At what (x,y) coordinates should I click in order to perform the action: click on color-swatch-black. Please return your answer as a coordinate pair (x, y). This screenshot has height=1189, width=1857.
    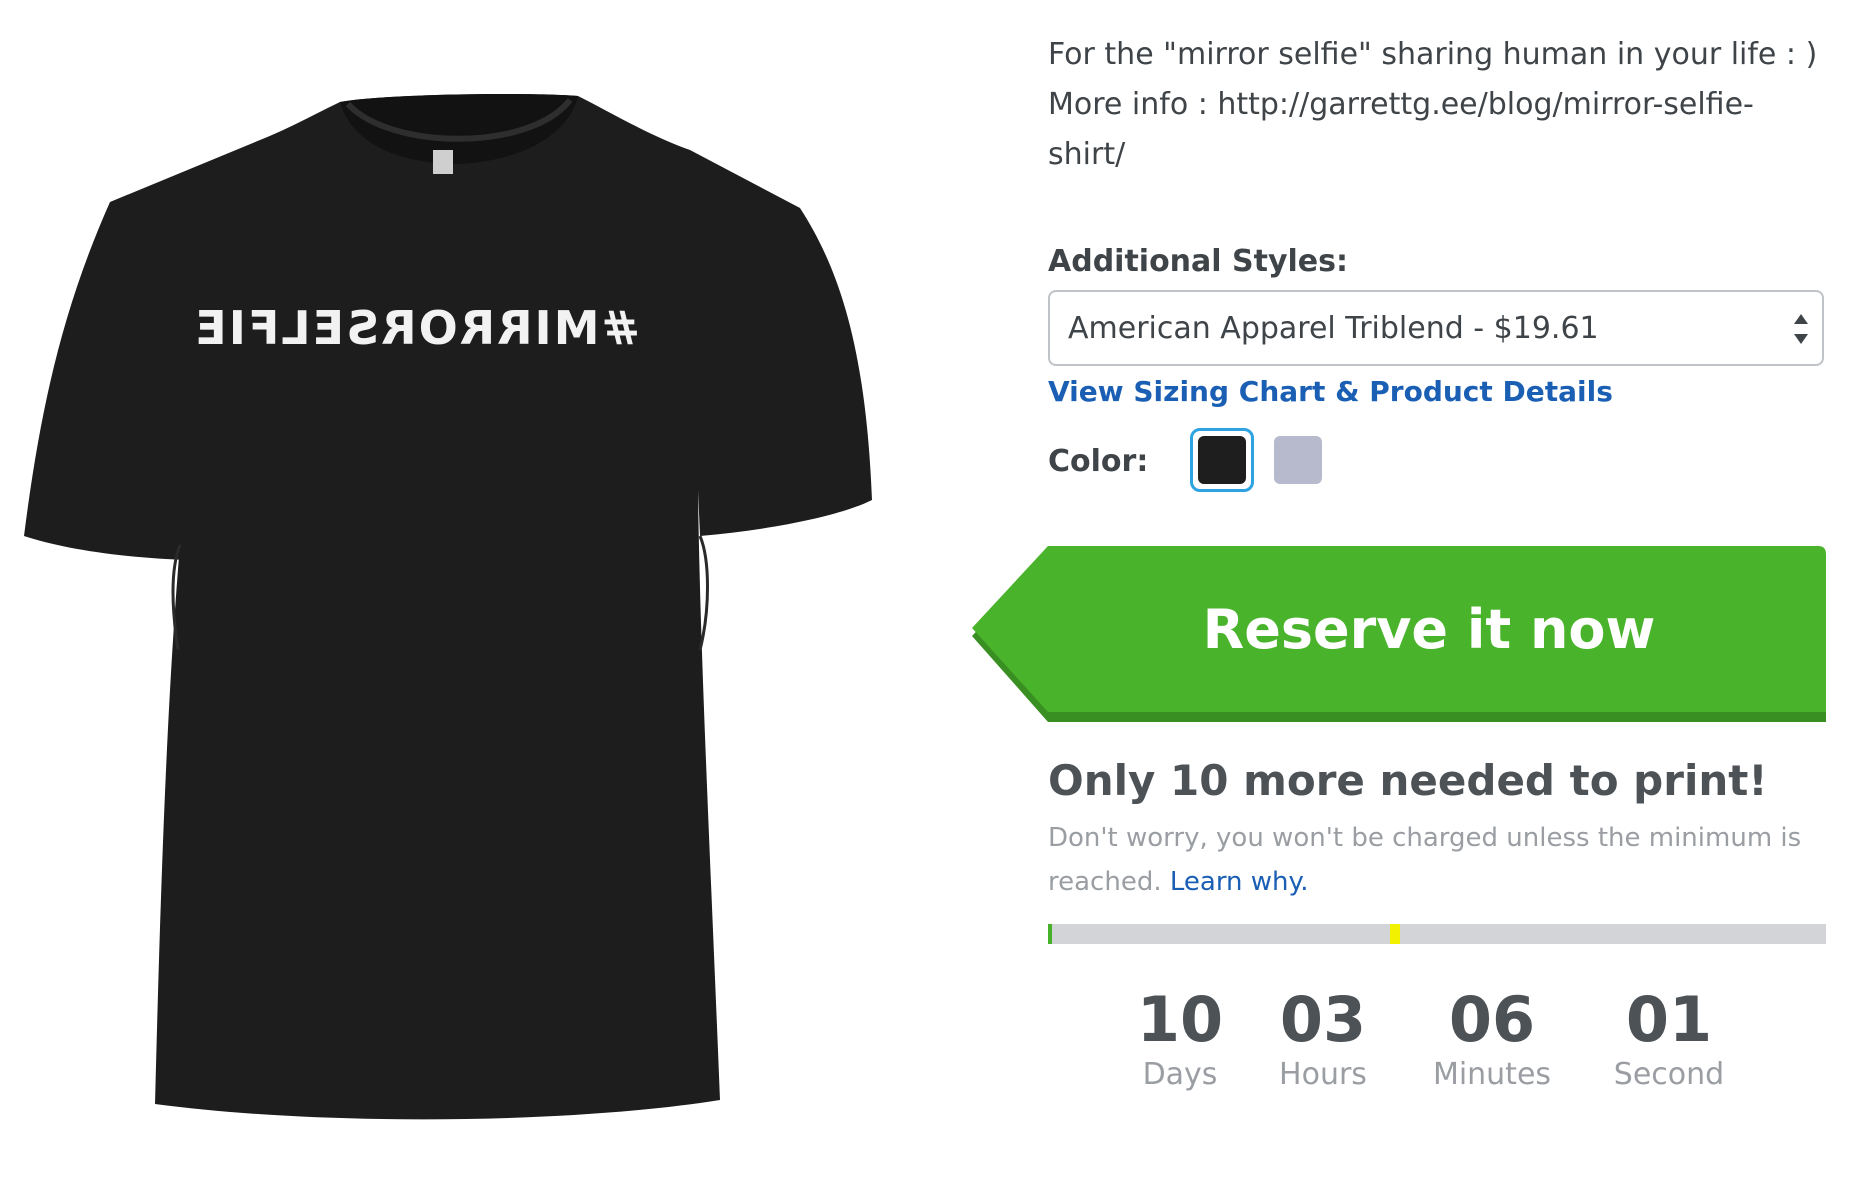
    Looking at the image, I should click on (1222, 460).